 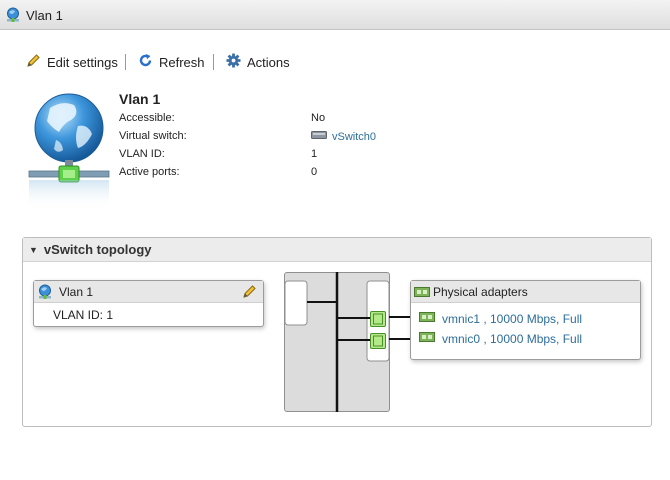 I want to click on active-ports-value: 0, so click(x=314, y=172).